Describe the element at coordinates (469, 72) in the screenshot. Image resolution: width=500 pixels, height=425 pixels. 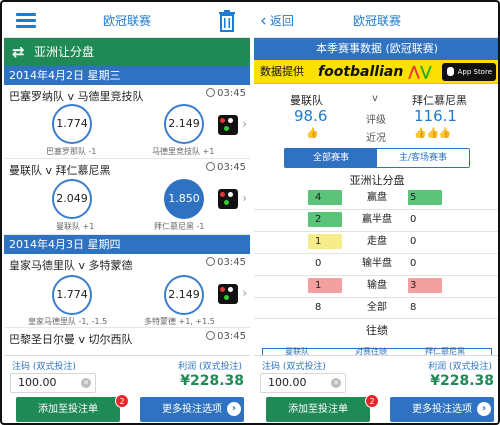
I see `app-store-badge: App Store` at that location.